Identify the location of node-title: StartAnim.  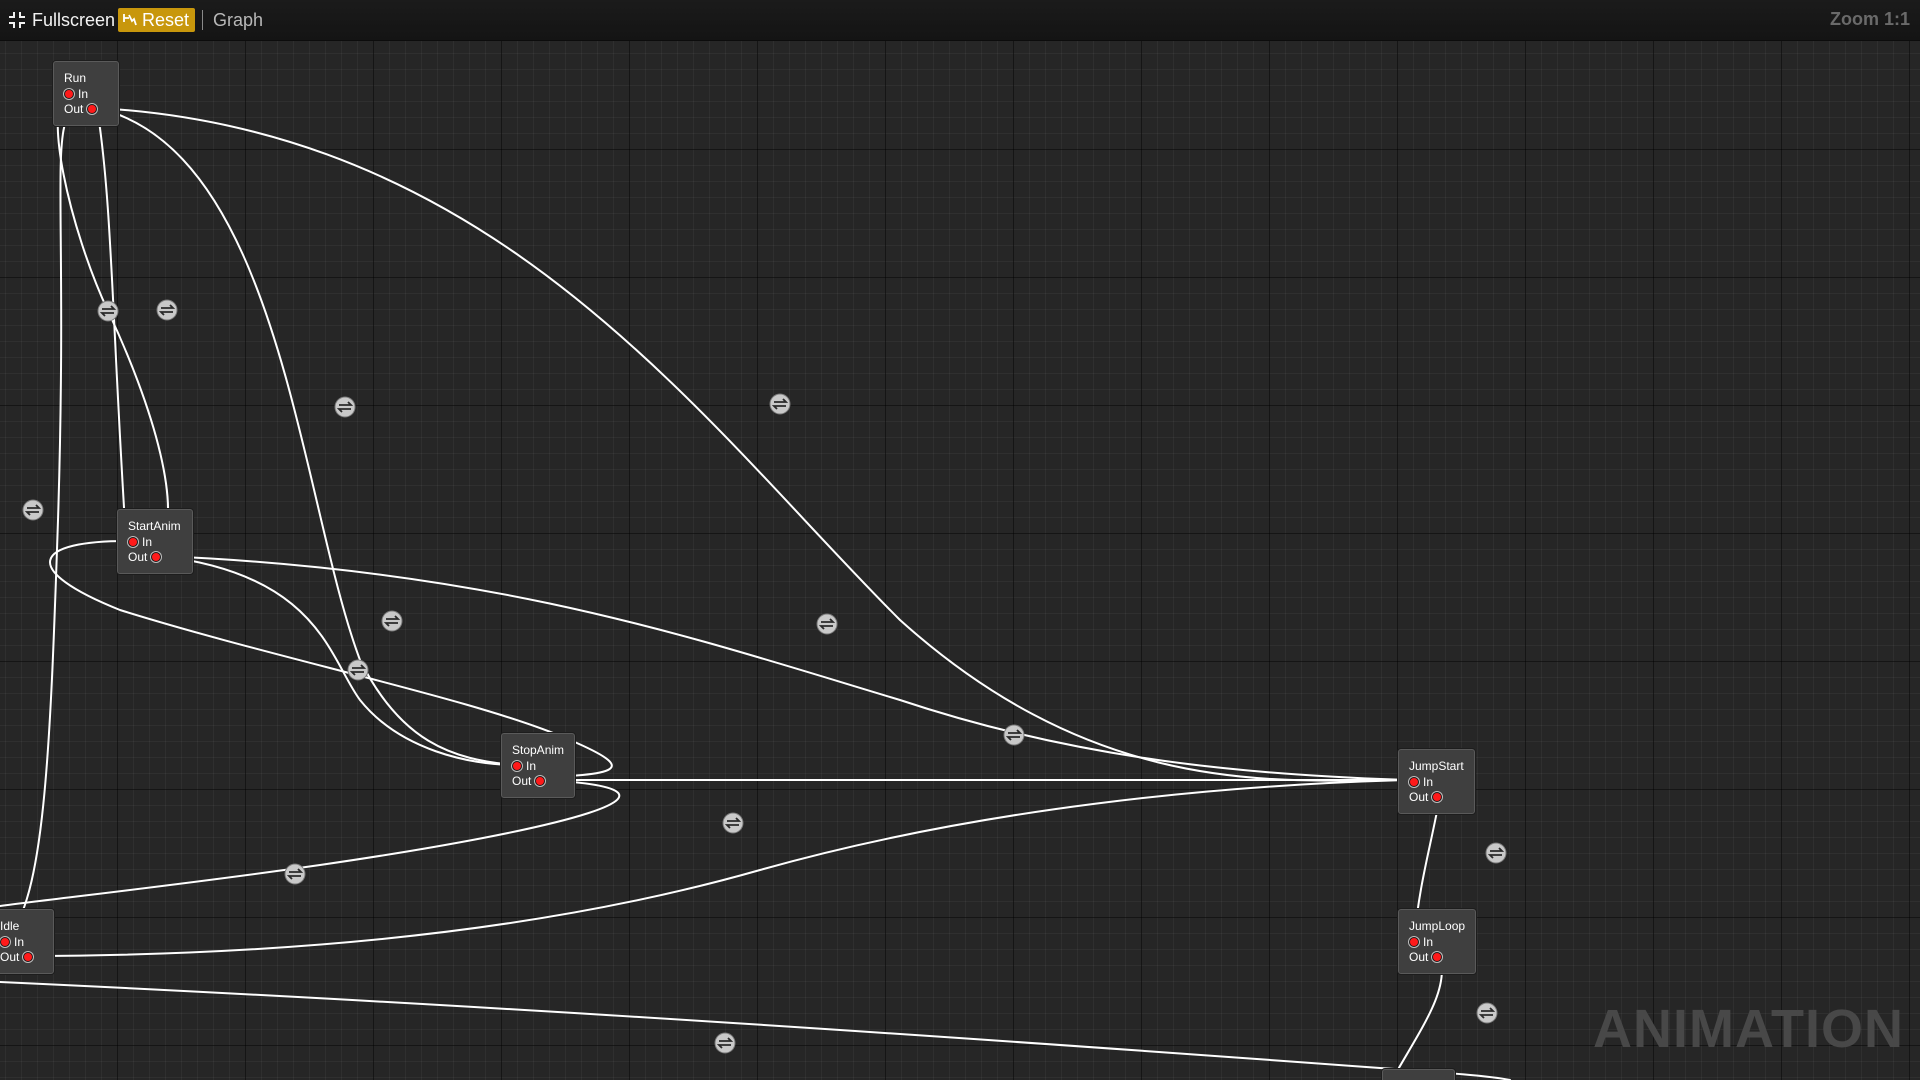
(154, 526).